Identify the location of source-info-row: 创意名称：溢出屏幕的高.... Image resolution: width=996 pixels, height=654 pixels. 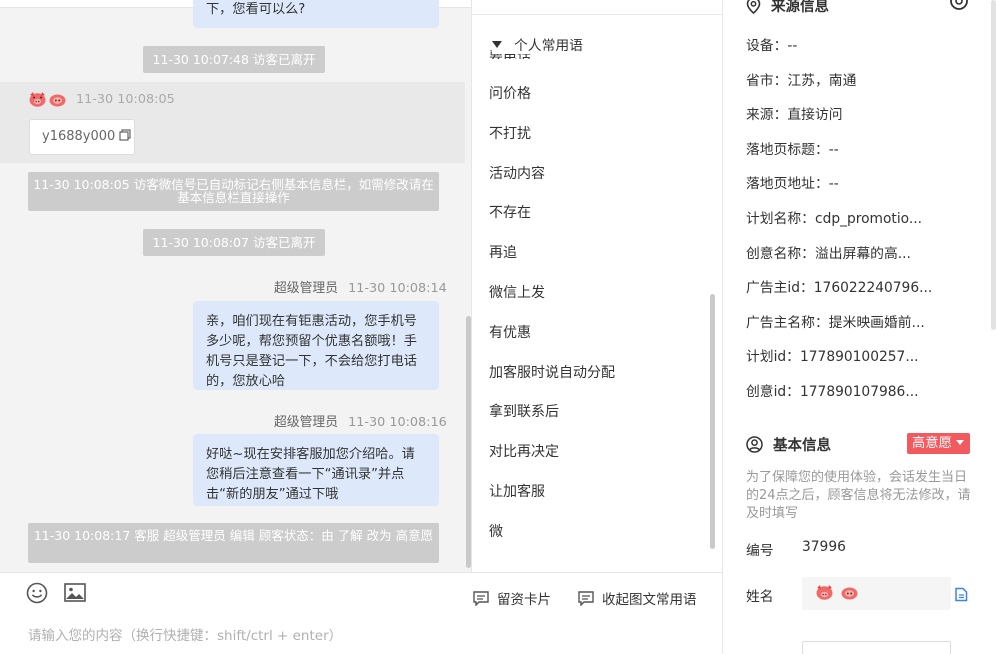
(828, 253).